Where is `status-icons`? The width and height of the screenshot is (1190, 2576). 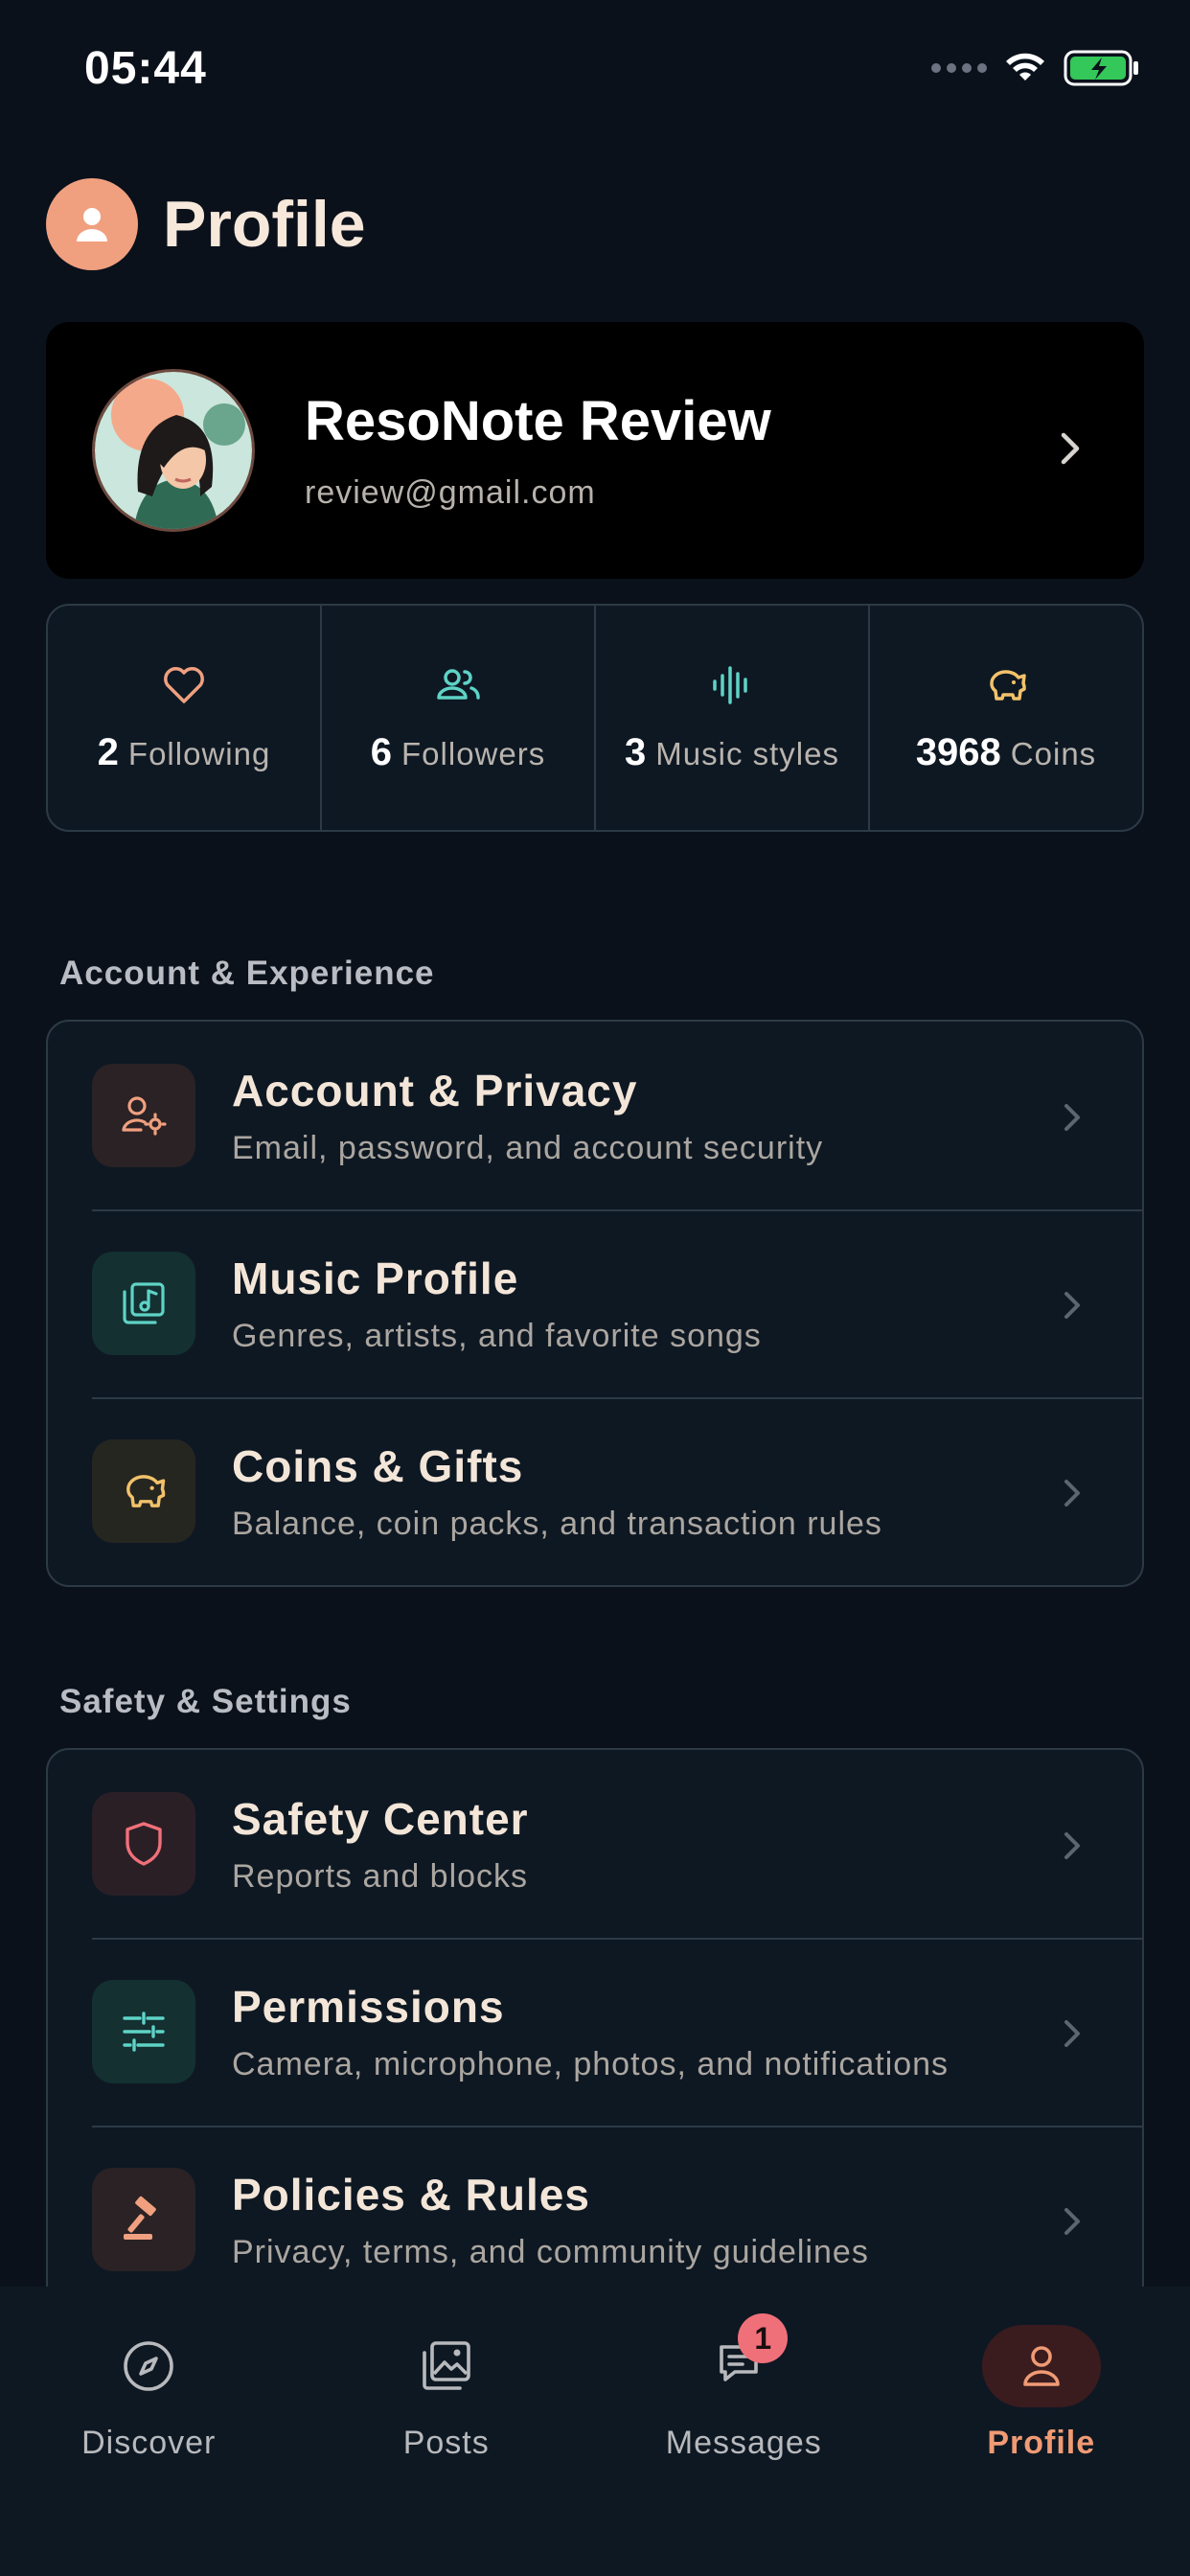
status-icons is located at coordinates (1036, 68).